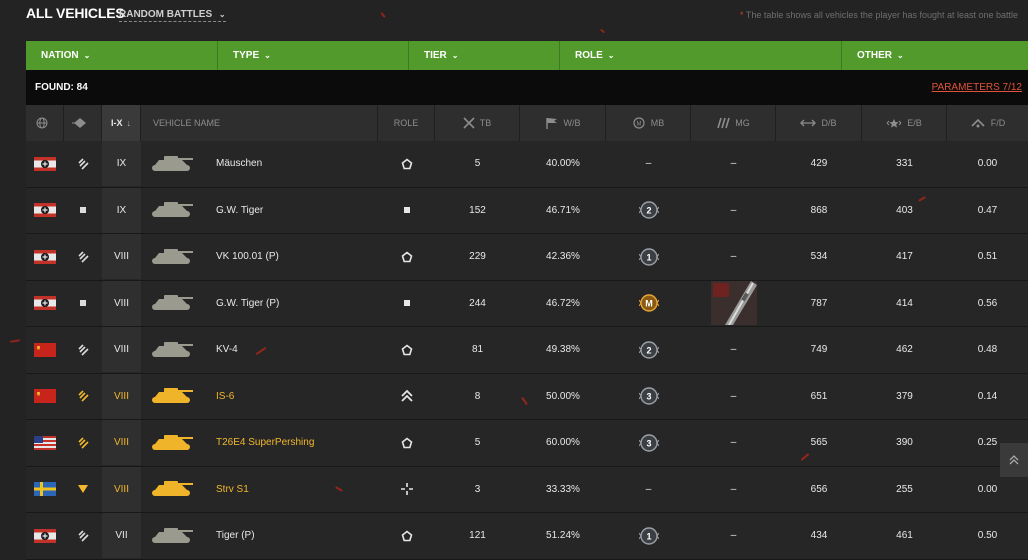 This screenshot has width=1028, height=560. I want to click on eb-value: 403, so click(904, 210).